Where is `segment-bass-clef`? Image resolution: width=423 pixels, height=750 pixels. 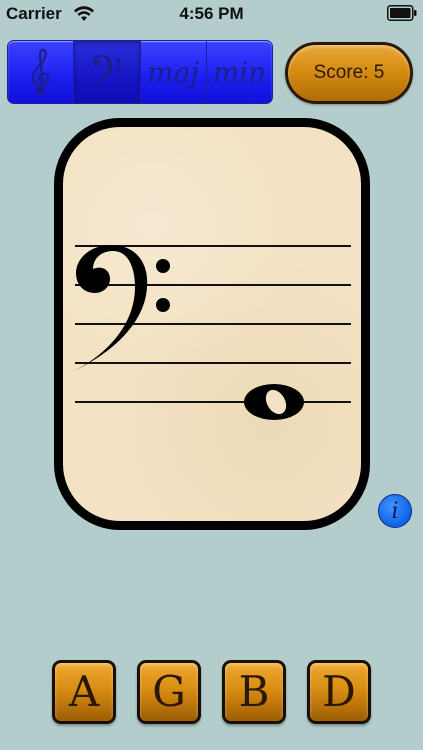
segment-bass-clef is located at coordinates (107, 72).